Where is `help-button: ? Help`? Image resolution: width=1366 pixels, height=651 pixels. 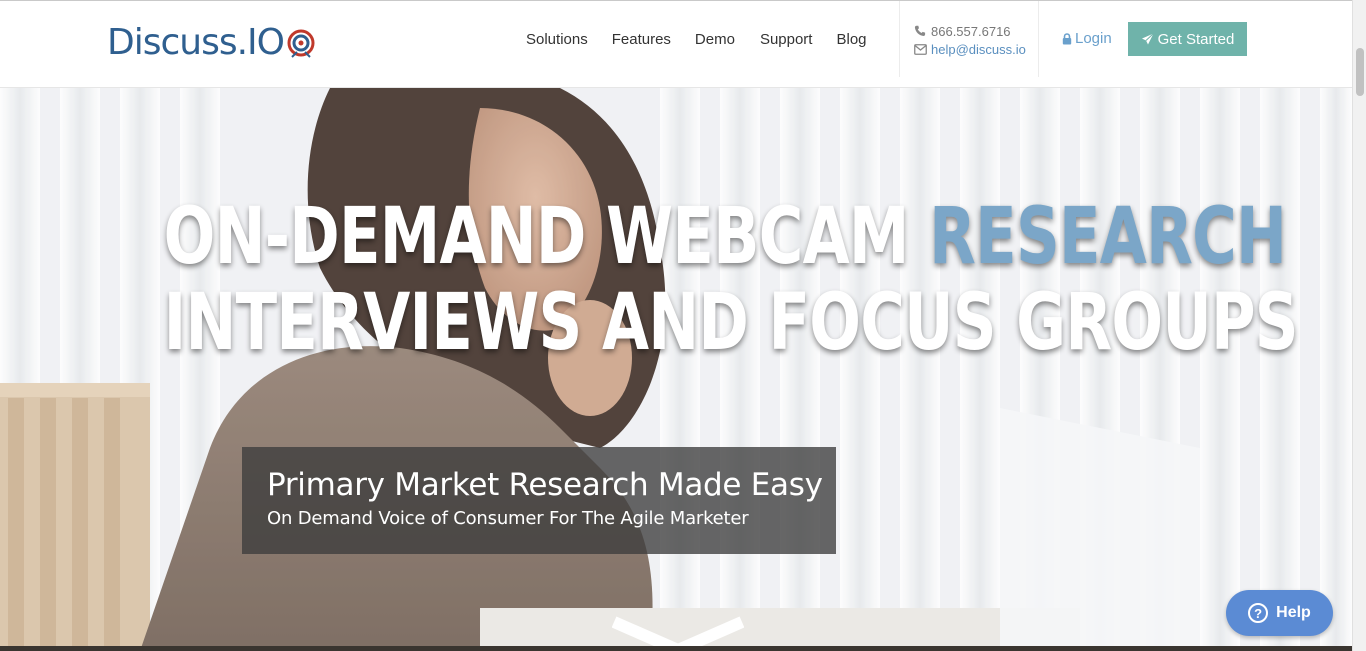 help-button: ? Help is located at coordinates (1279, 613).